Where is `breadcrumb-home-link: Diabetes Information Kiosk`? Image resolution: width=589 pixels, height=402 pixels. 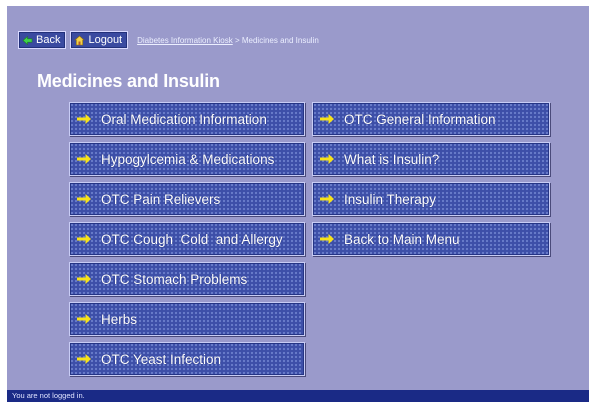 breadcrumb-home-link: Diabetes Information Kiosk is located at coordinates (185, 40).